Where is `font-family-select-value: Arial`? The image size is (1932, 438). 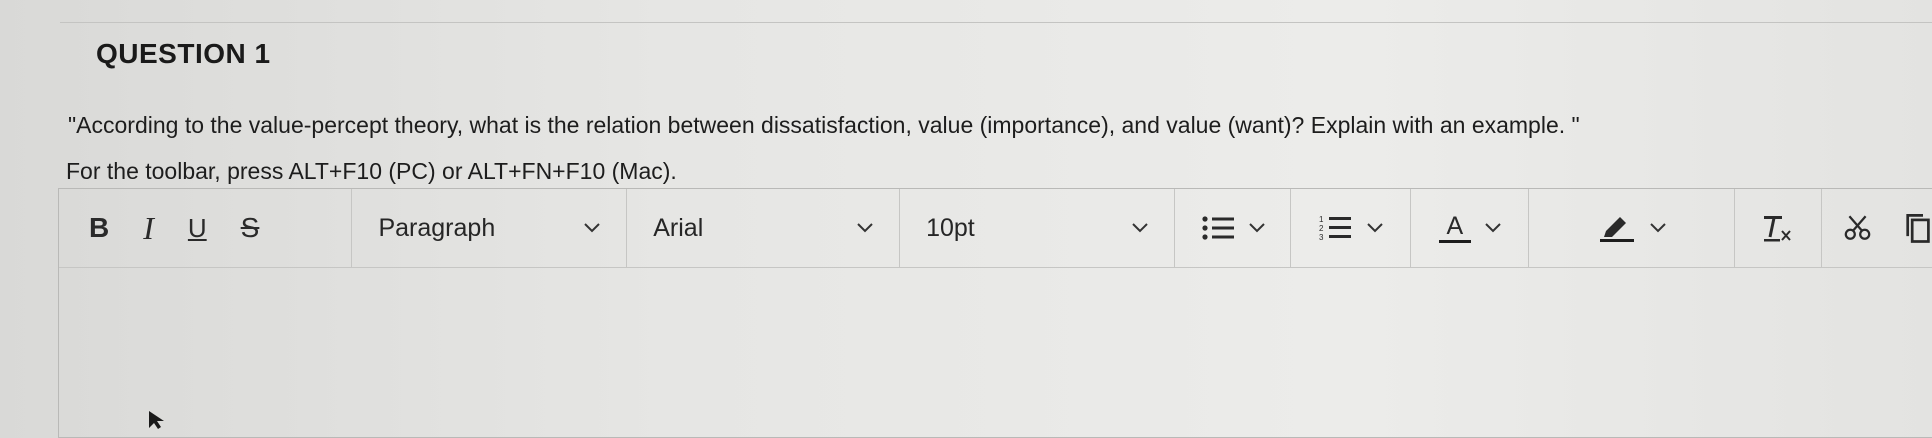 font-family-select-value: Arial is located at coordinates (678, 227).